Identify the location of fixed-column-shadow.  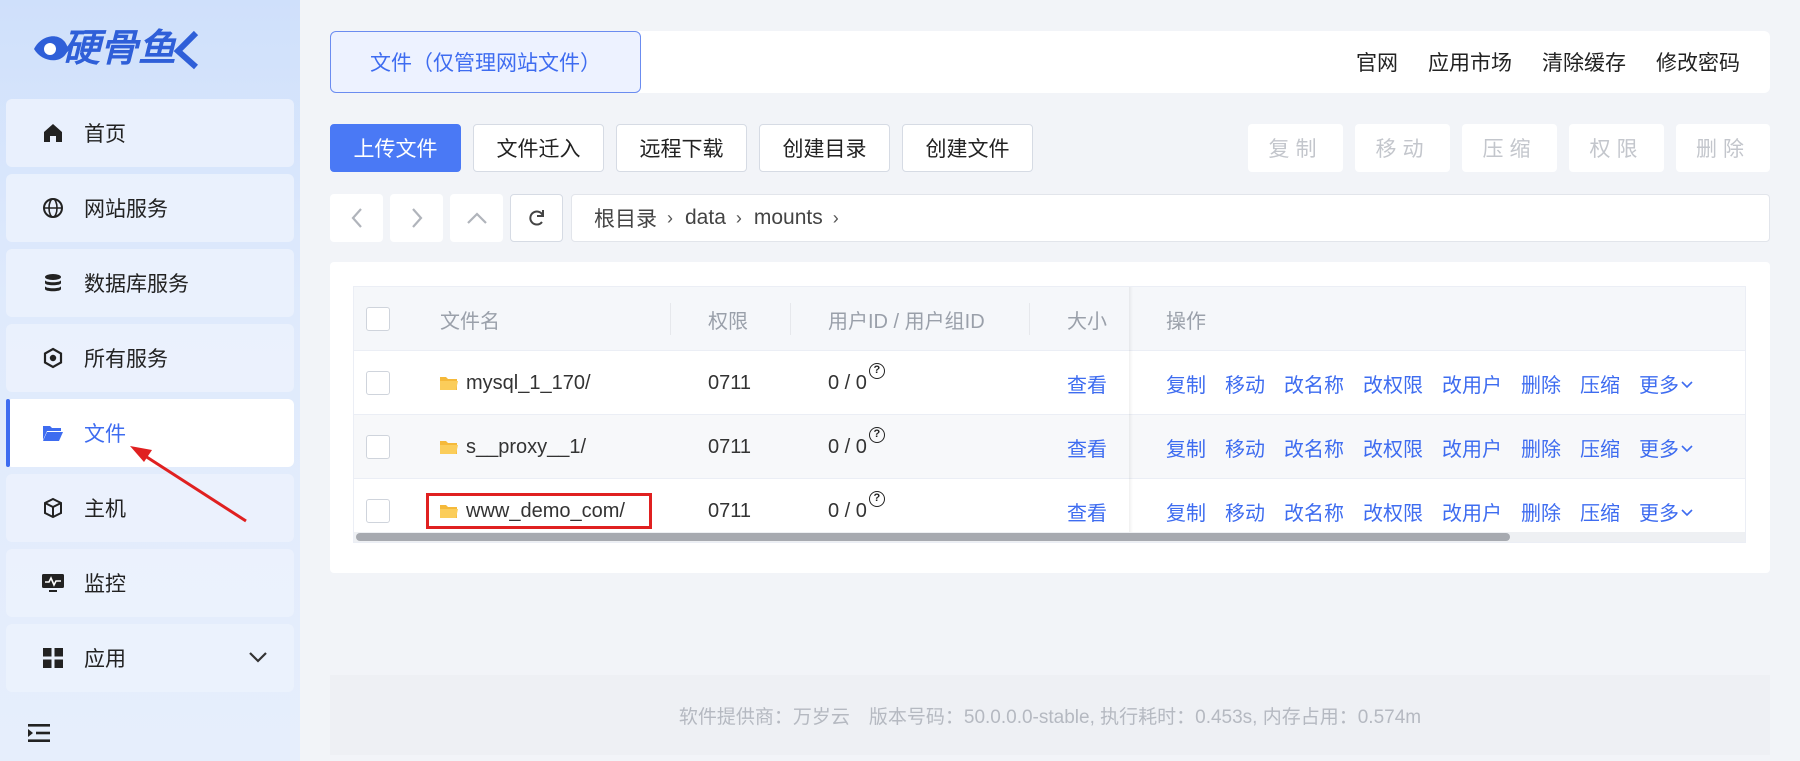
(1131, 414).